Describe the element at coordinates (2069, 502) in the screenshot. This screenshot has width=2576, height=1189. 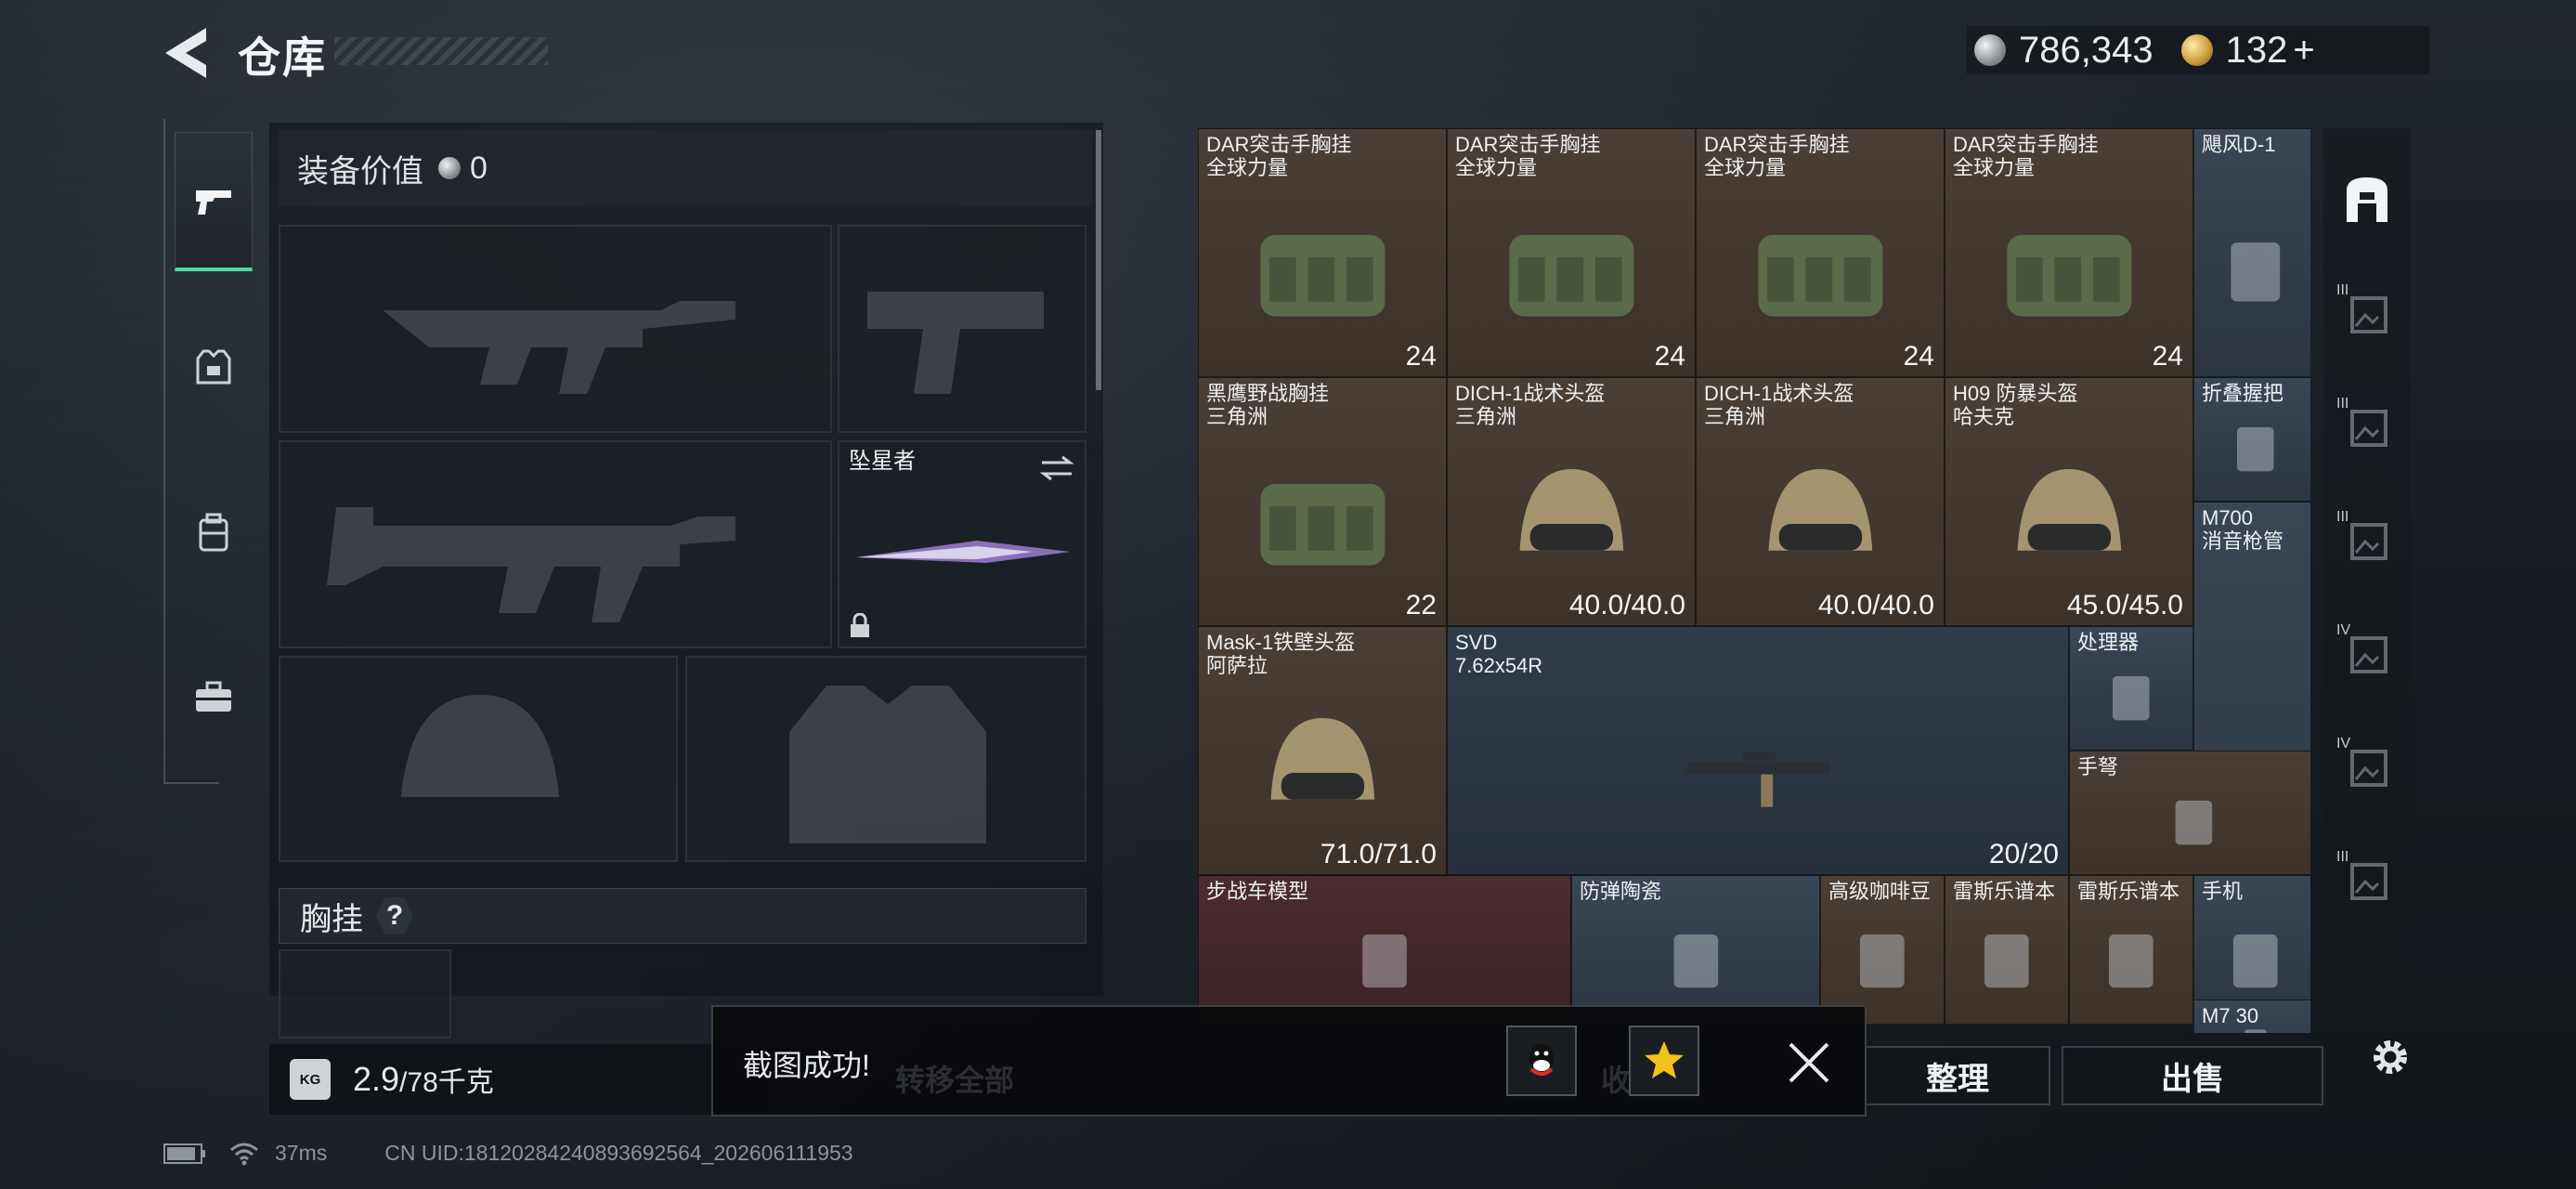
I see `warehouse-item: H09 防暴头盔 哈夫克 45.0/45.0` at that location.